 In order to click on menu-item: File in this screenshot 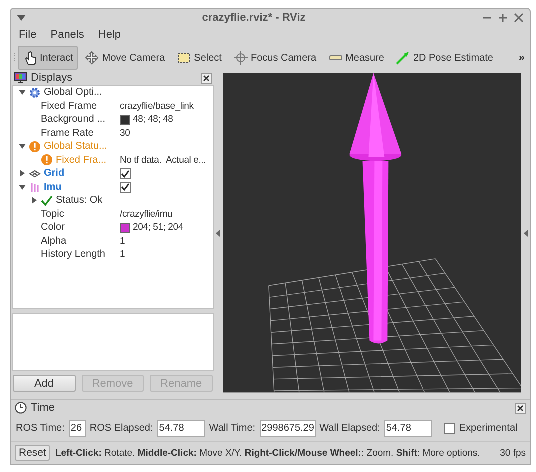, I will do `click(28, 34)`.